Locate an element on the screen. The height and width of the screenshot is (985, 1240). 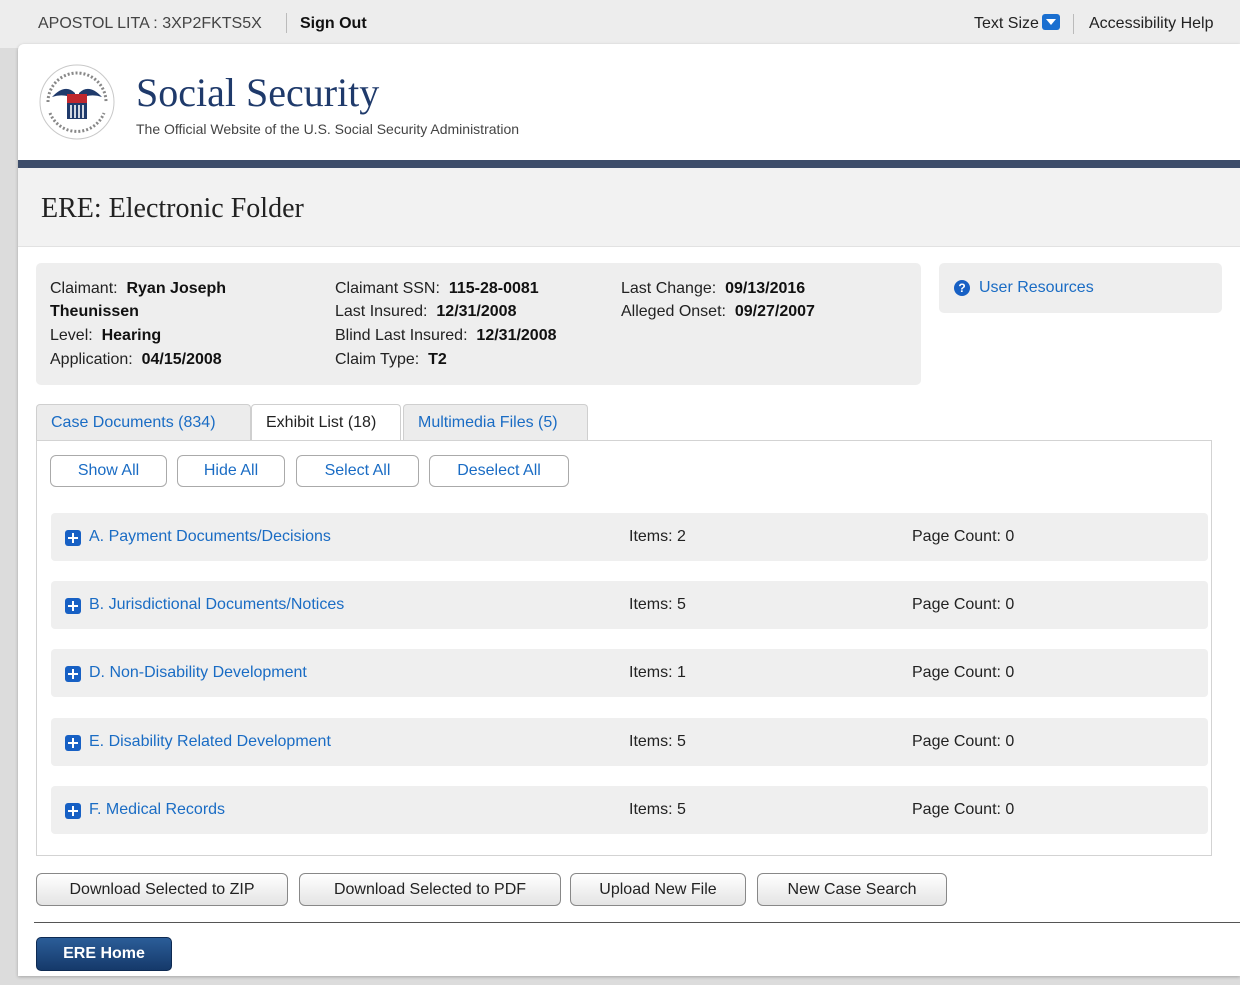
new-case-search-button: New Case Search is located at coordinates (852, 889).